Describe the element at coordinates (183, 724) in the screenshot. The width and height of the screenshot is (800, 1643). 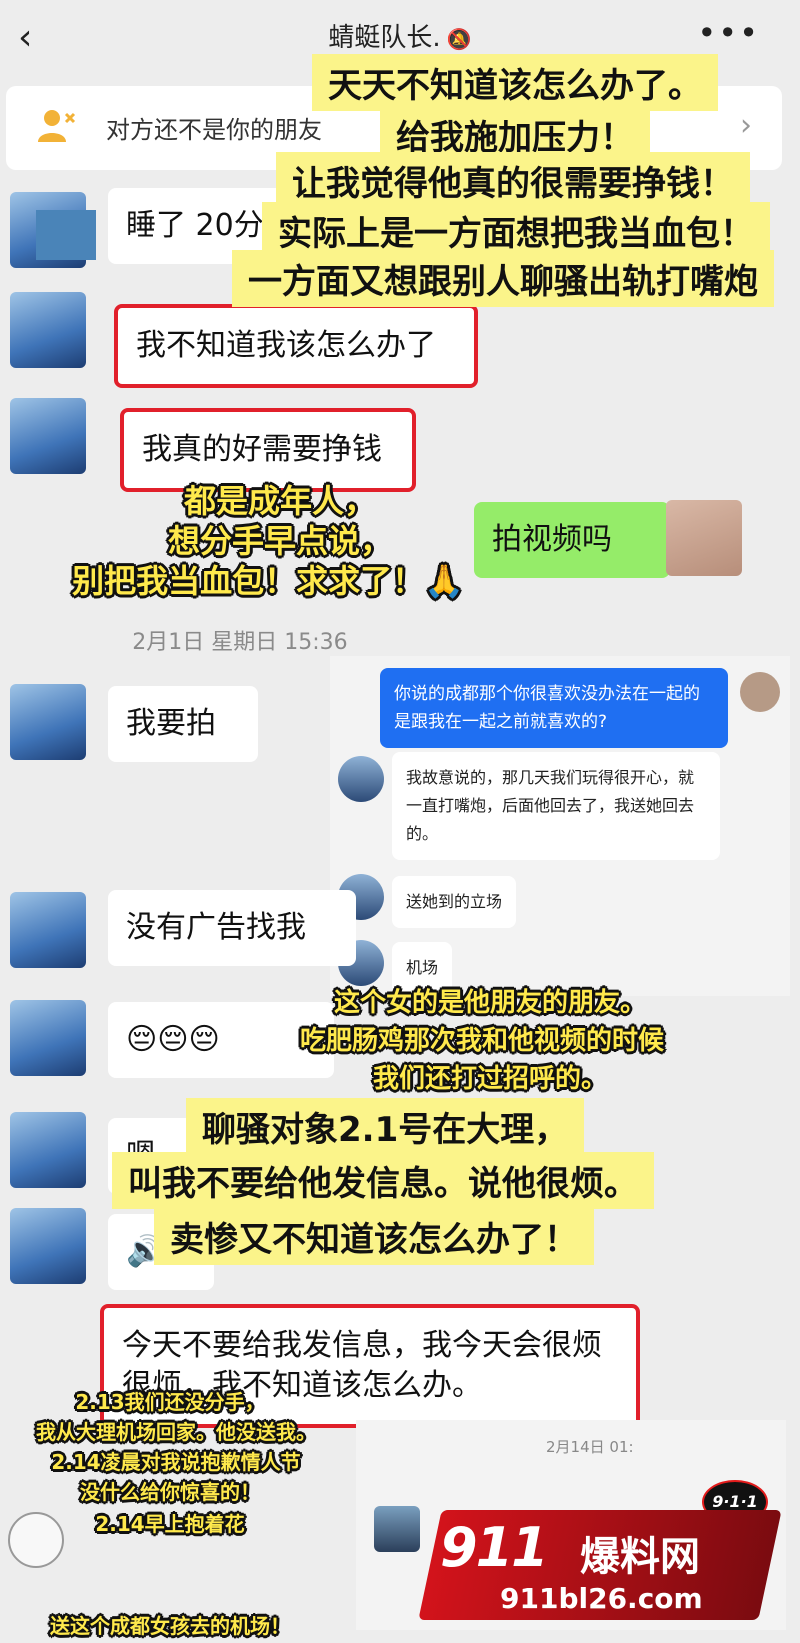
I see `message-bubble: 我要拍` at that location.